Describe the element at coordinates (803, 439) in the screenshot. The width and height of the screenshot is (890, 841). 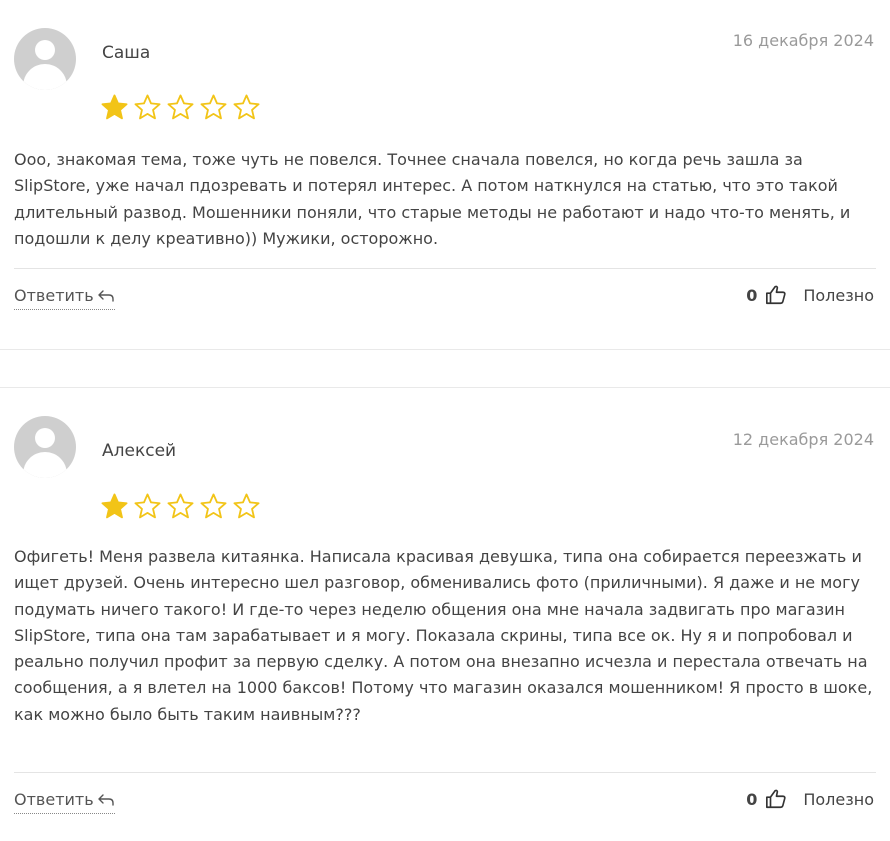
I see `review-date: 12 декабря 2024` at that location.